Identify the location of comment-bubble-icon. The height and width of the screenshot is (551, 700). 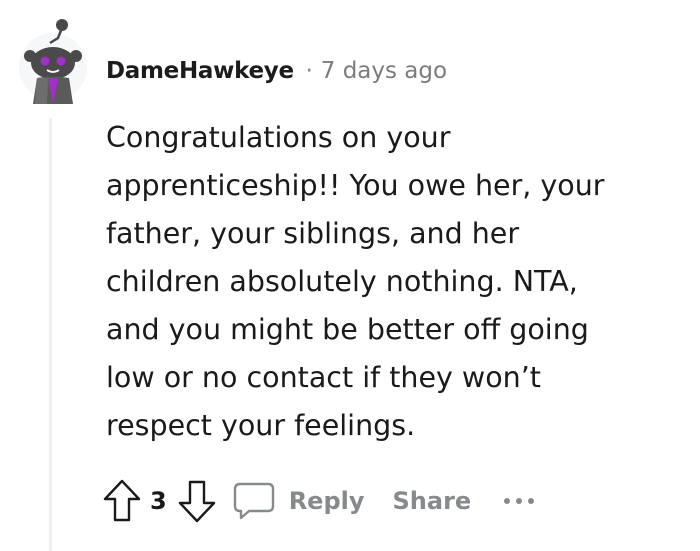
(253, 501).